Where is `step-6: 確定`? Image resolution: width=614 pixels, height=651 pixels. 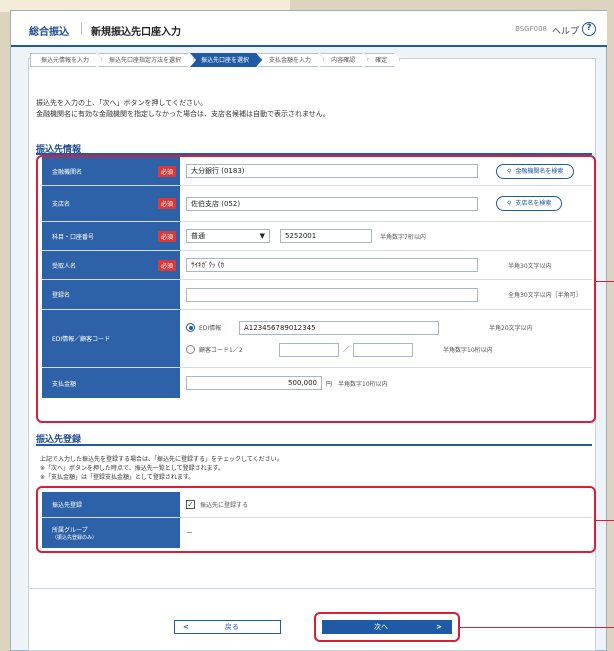
step-6: 確定 is located at coordinates (382, 60).